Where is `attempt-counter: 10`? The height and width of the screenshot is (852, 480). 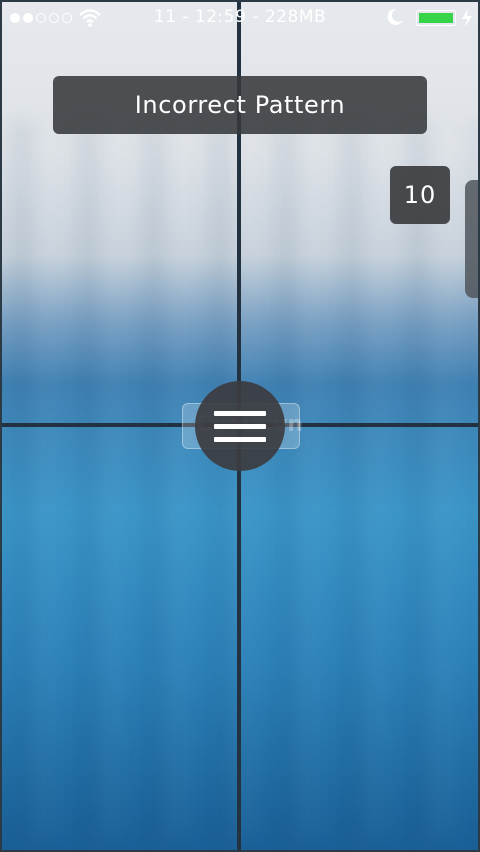
attempt-counter: 10 is located at coordinates (420, 195).